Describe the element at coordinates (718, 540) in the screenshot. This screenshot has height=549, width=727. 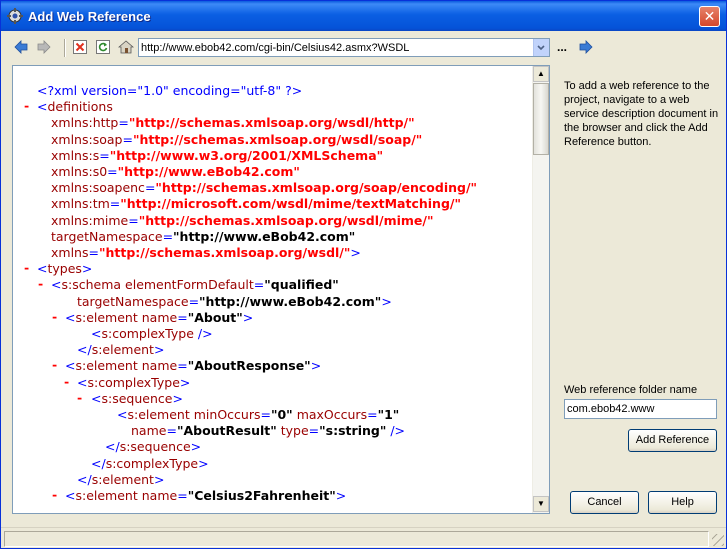
I see `resize-grip-icon` at that location.